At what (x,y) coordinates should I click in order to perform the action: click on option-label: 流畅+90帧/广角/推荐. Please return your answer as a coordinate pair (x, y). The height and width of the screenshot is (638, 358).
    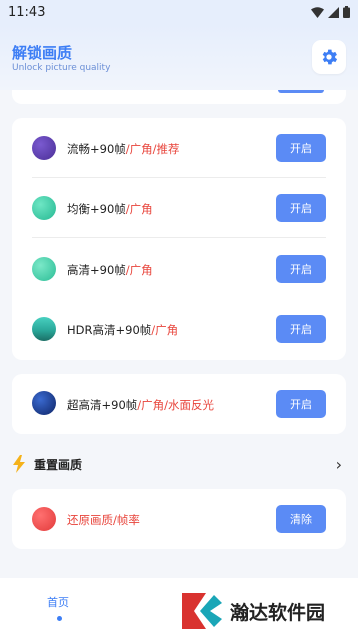
    Looking at the image, I should click on (123, 149).